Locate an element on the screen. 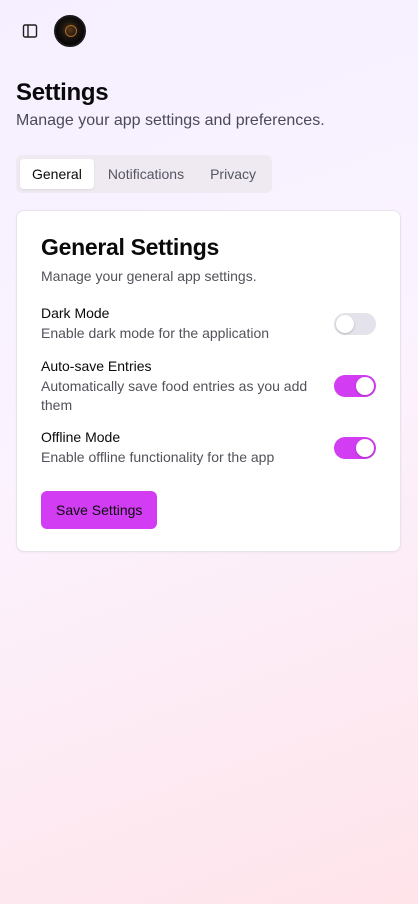 The image size is (418, 904). top-bar is located at coordinates (51, 31).